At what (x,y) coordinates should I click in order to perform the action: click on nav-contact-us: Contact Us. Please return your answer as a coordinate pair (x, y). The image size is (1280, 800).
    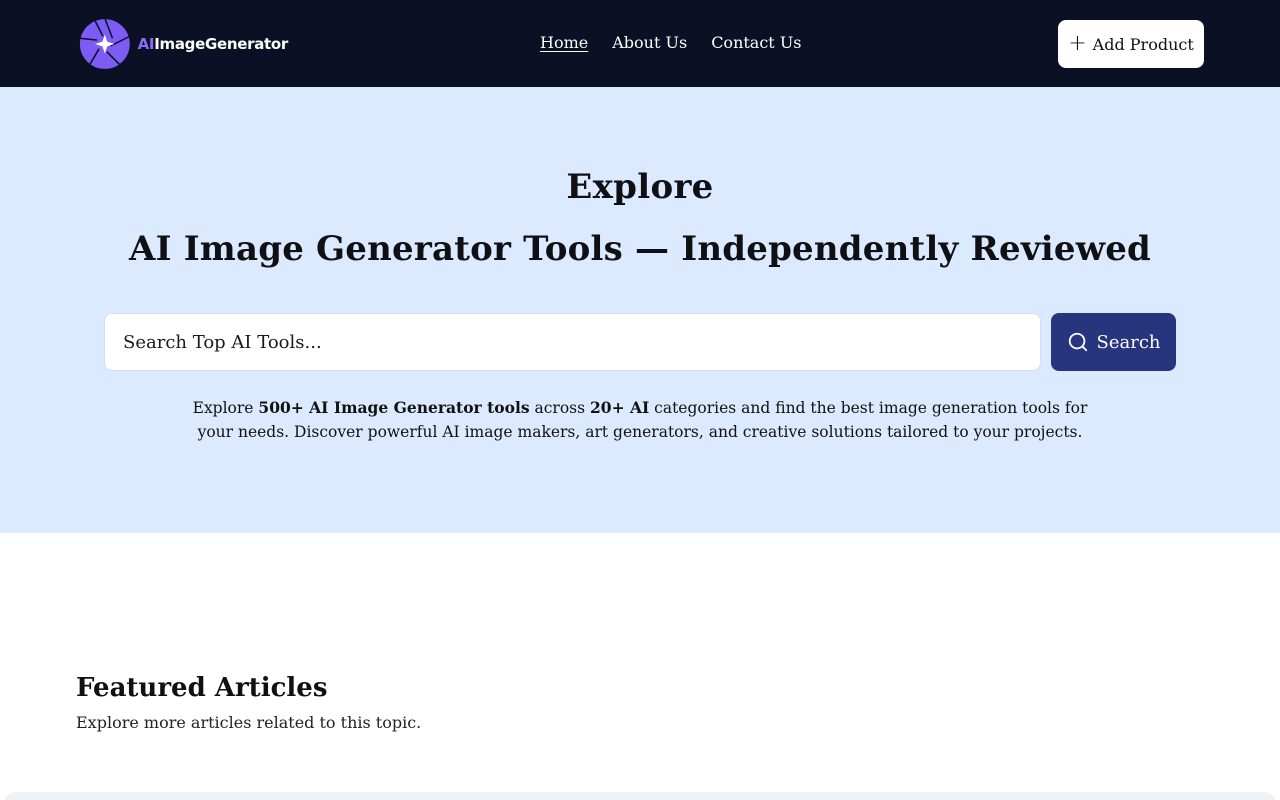
    Looking at the image, I should click on (756, 42).